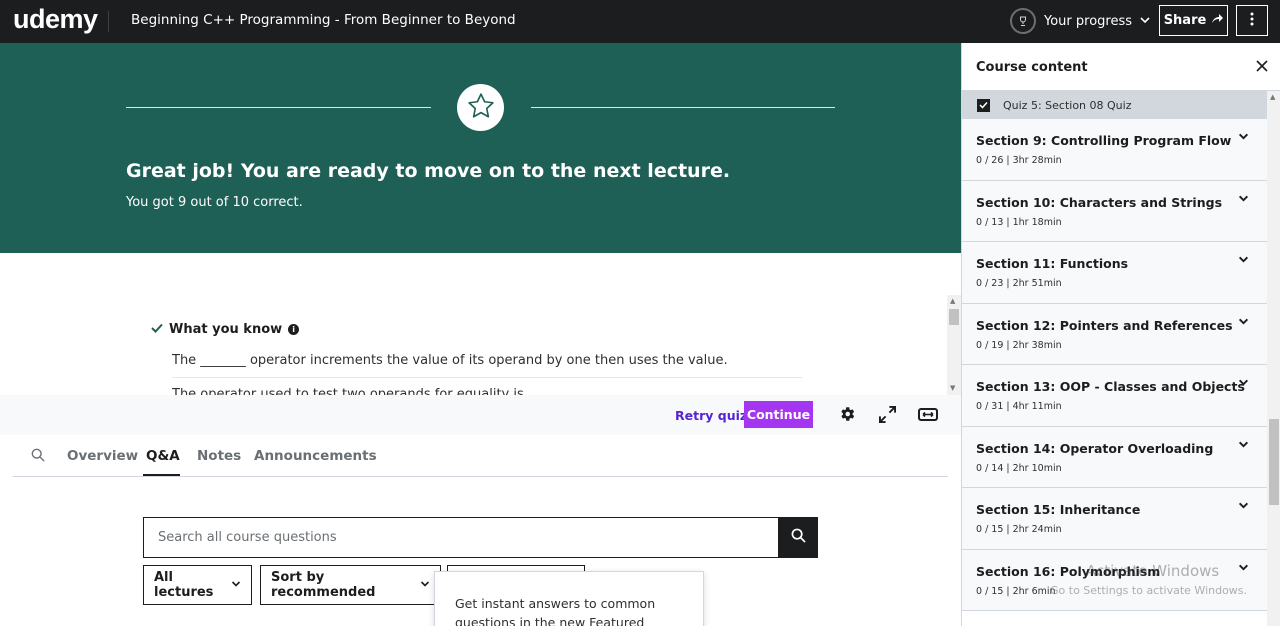 This screenshot has width=1280, height=626. I want to click on tab-overview: Overview, so click(102, 456).